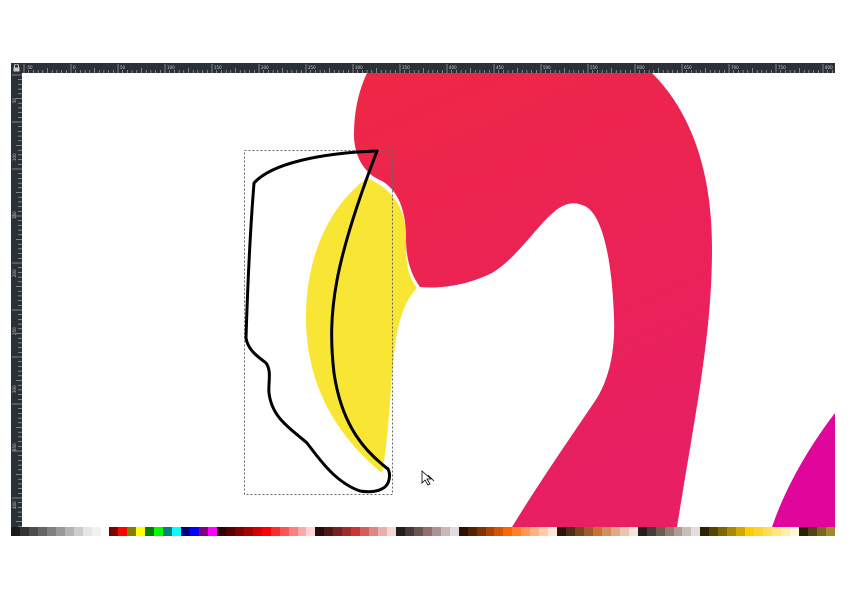  I want to click on lock-icon, so click(16, 68).